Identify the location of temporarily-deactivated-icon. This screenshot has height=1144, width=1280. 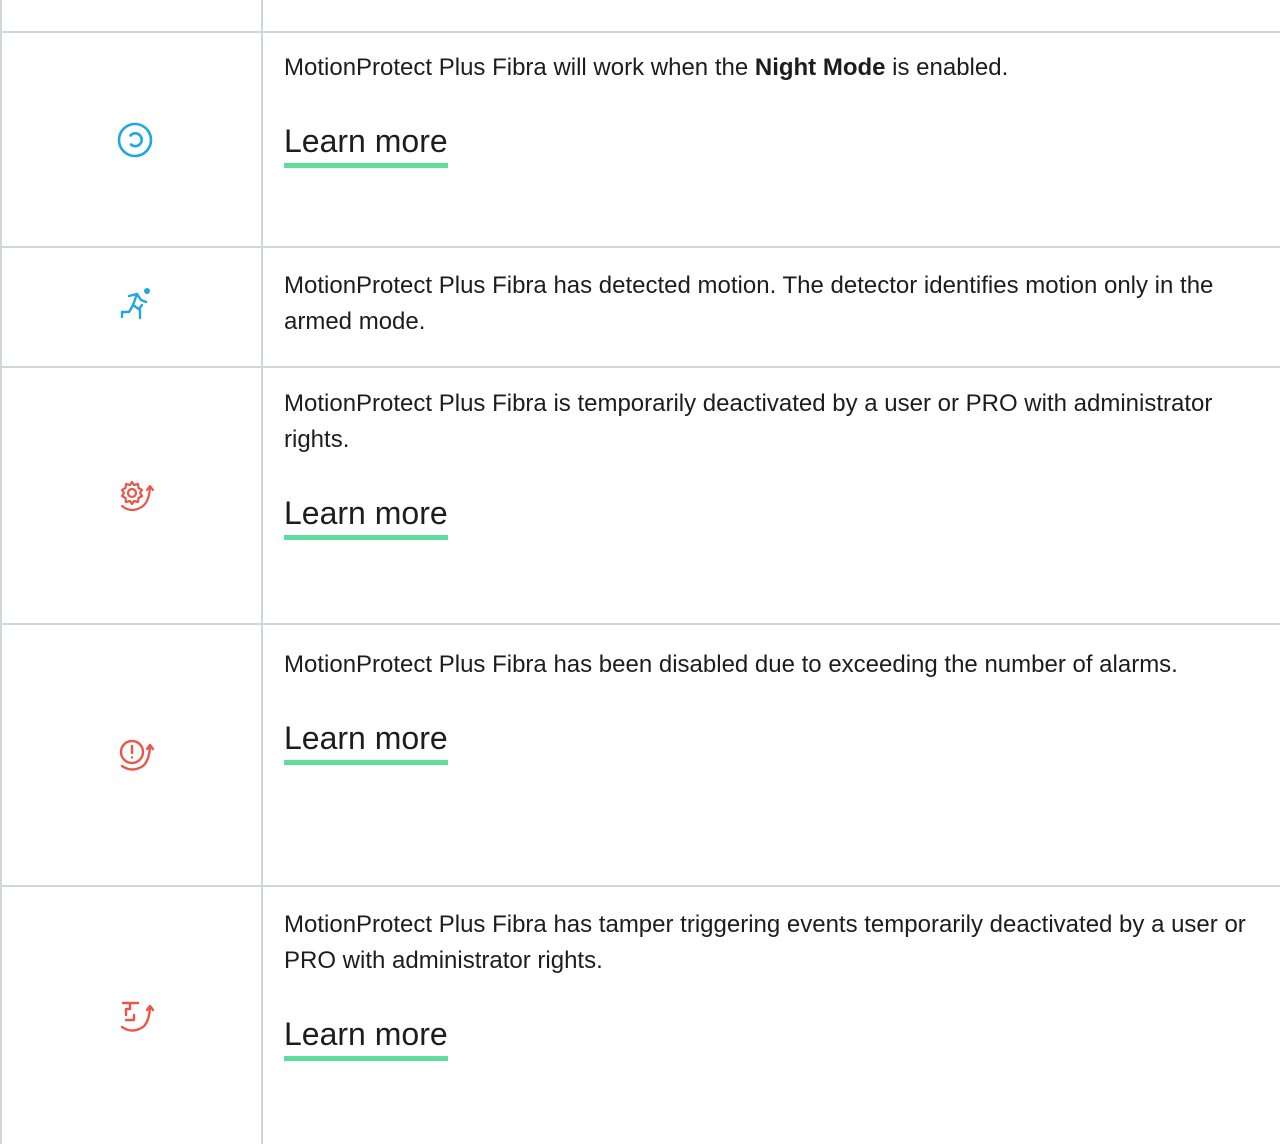
(135, 496).